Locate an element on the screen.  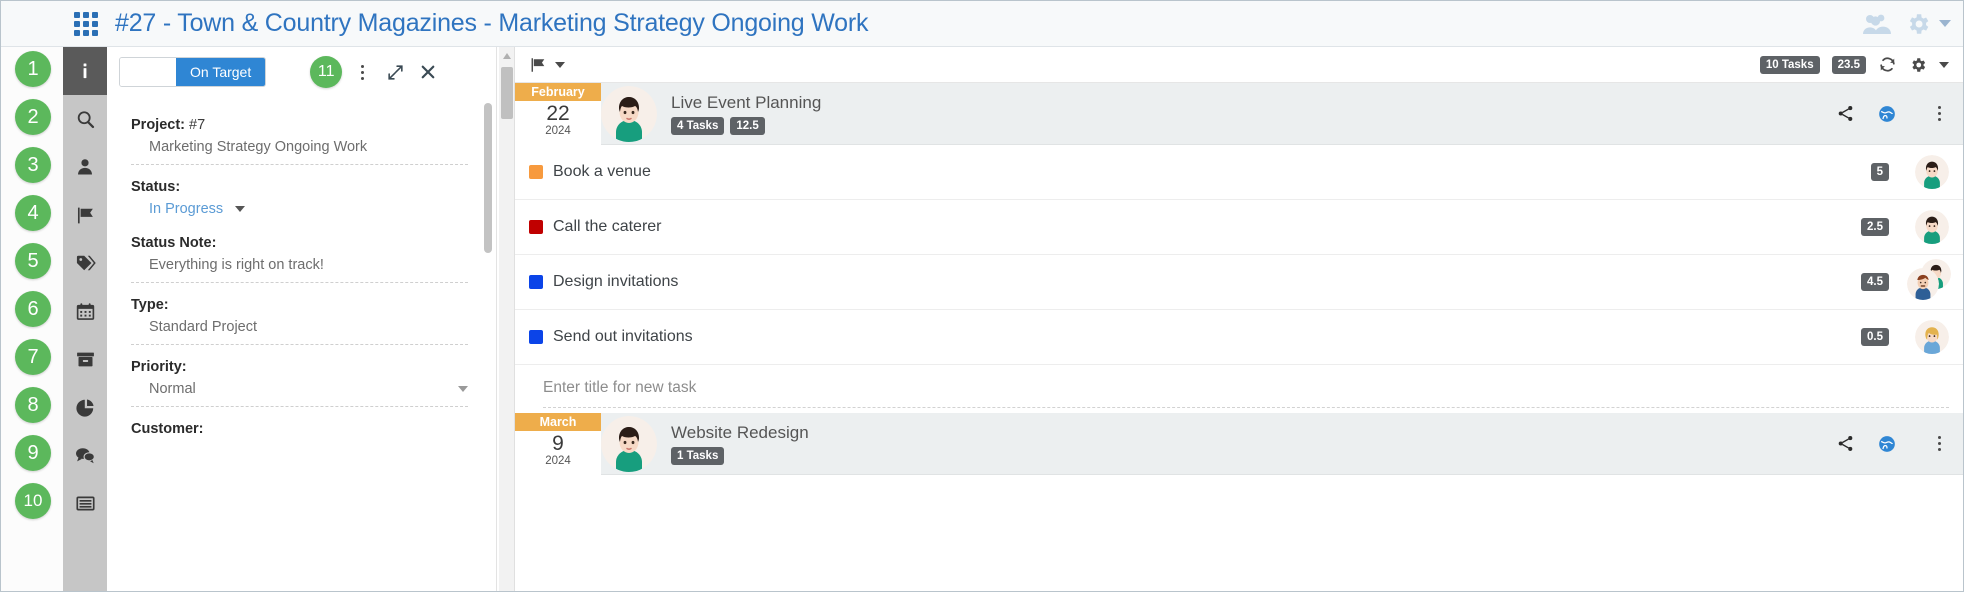
close-icon is located at coordinates (428, 72).